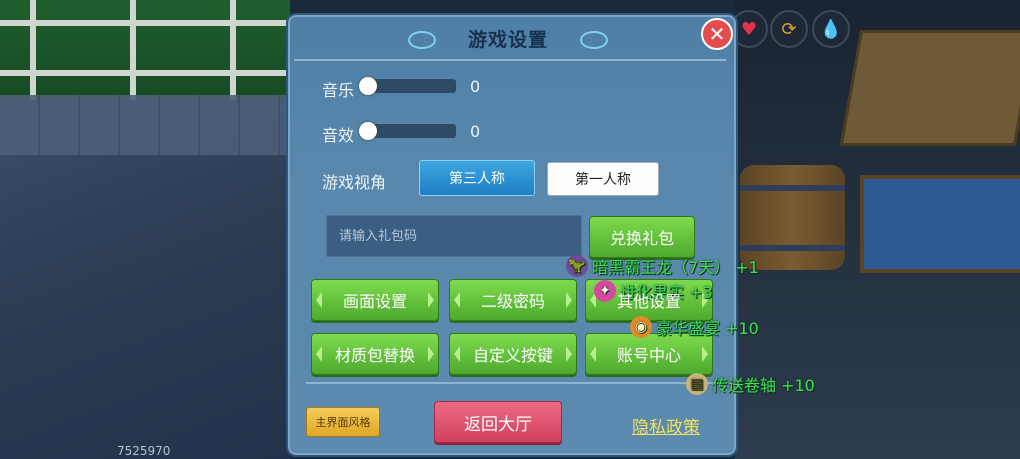 This screenshot has width=1020, height=459. I want to click on close-icon: ✕, so click(717, 34).